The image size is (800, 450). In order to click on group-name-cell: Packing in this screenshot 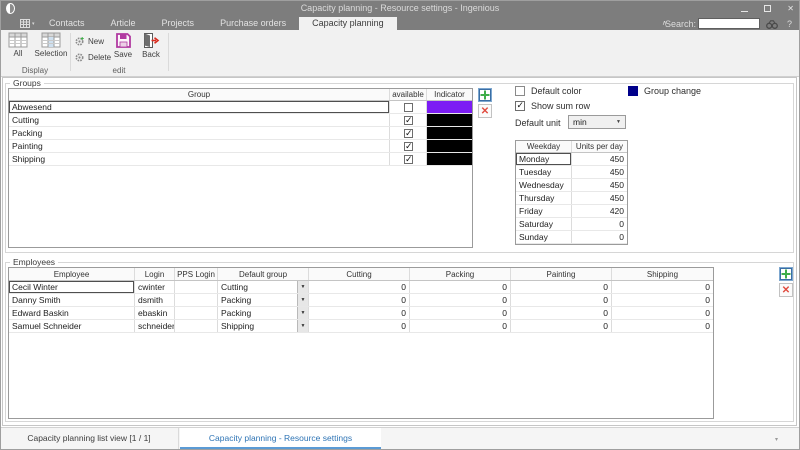, I will do `click(199, 133)`.